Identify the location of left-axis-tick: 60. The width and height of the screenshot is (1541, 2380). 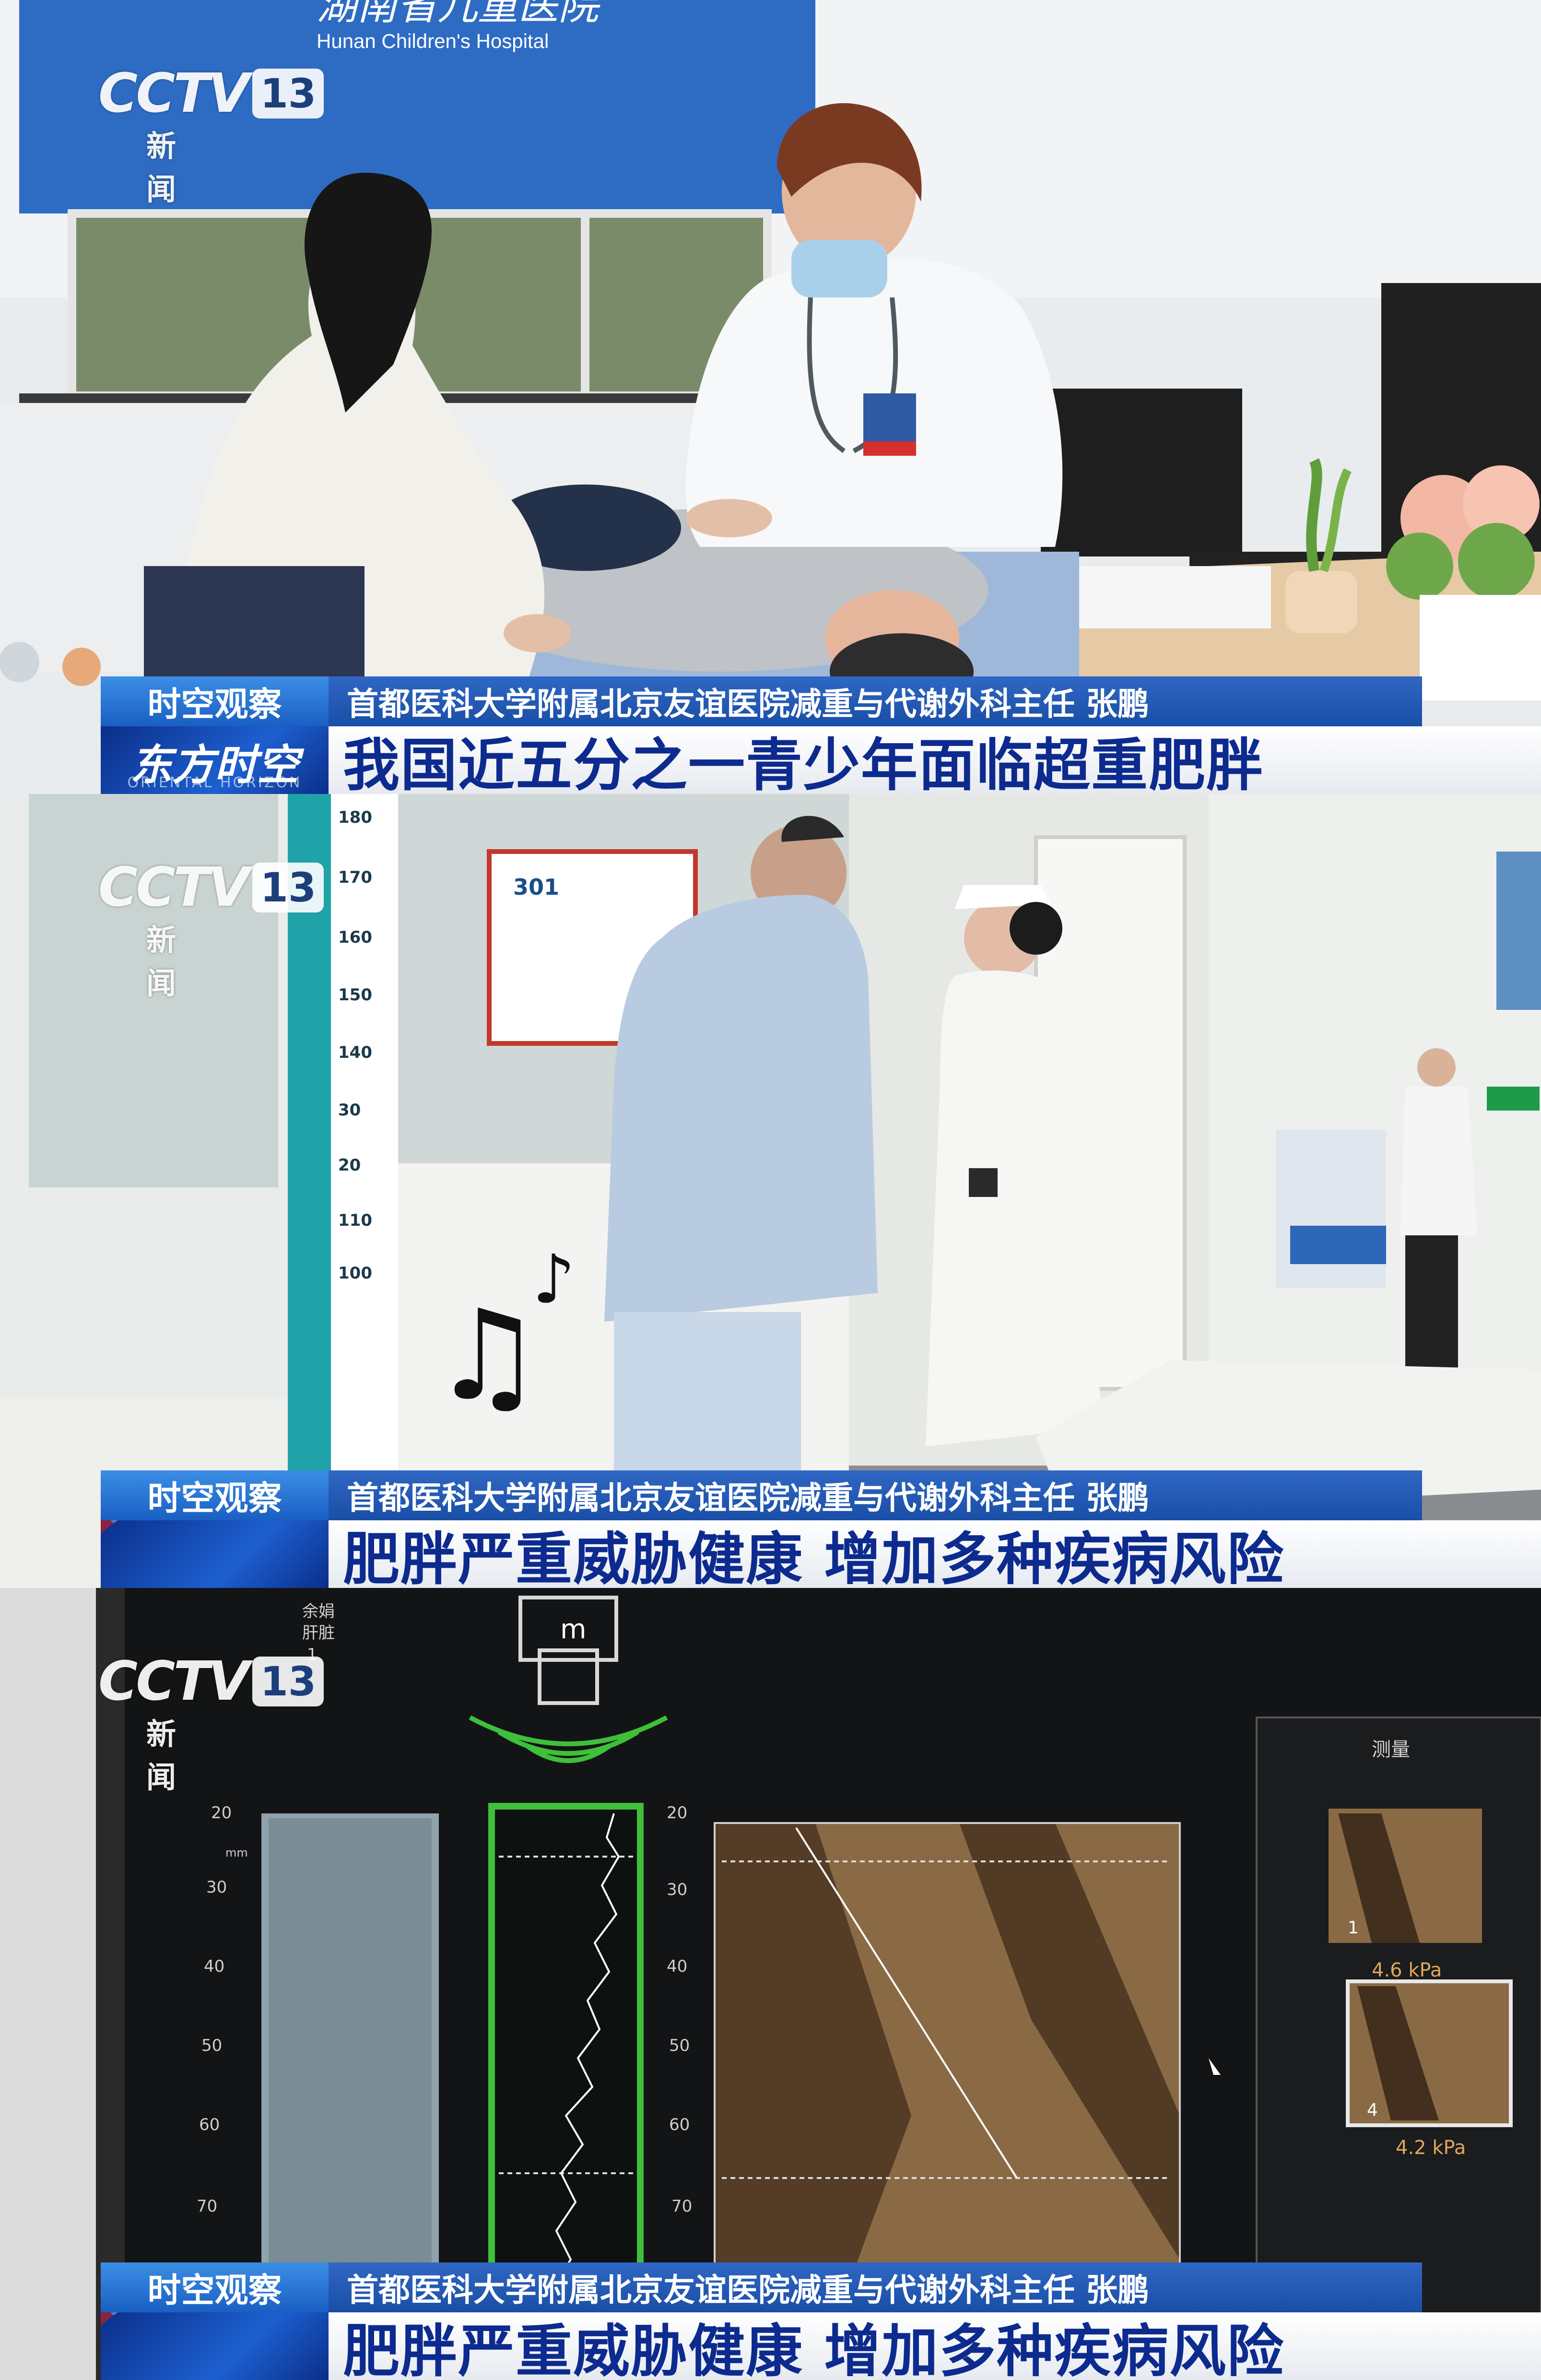
(209, 2124).